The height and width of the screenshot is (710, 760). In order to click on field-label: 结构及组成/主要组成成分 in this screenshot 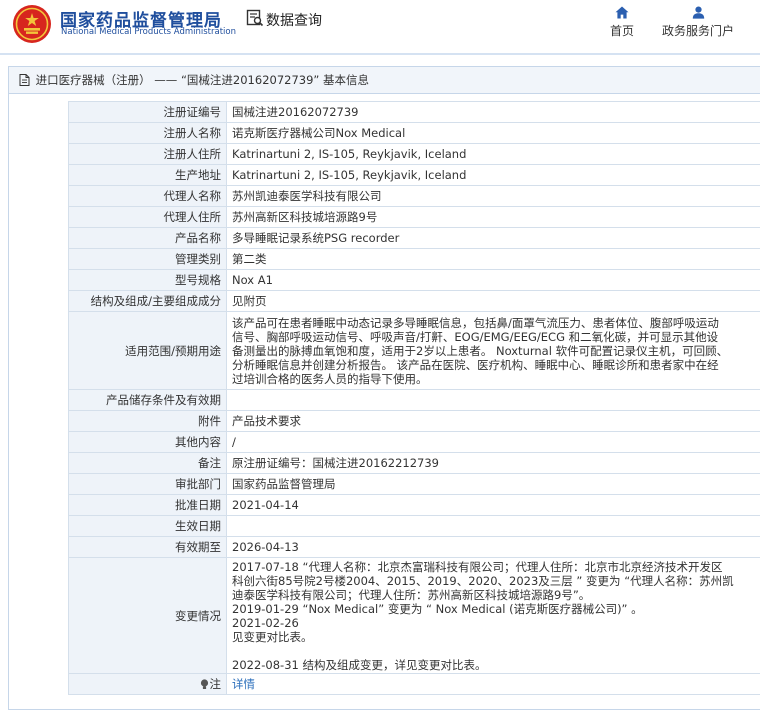, I will do `click(147, 301)`.